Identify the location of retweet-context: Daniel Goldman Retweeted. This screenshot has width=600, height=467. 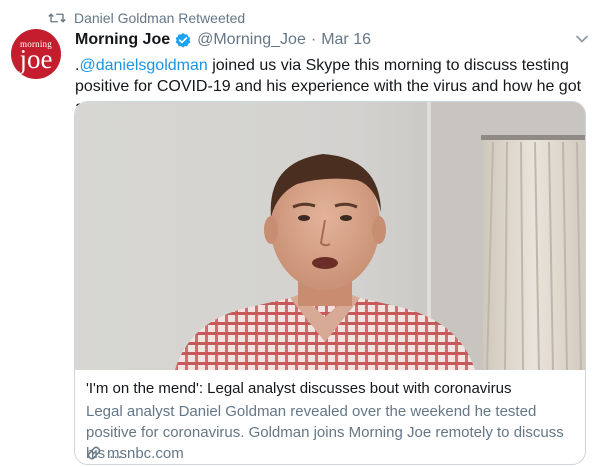
(146, 18).